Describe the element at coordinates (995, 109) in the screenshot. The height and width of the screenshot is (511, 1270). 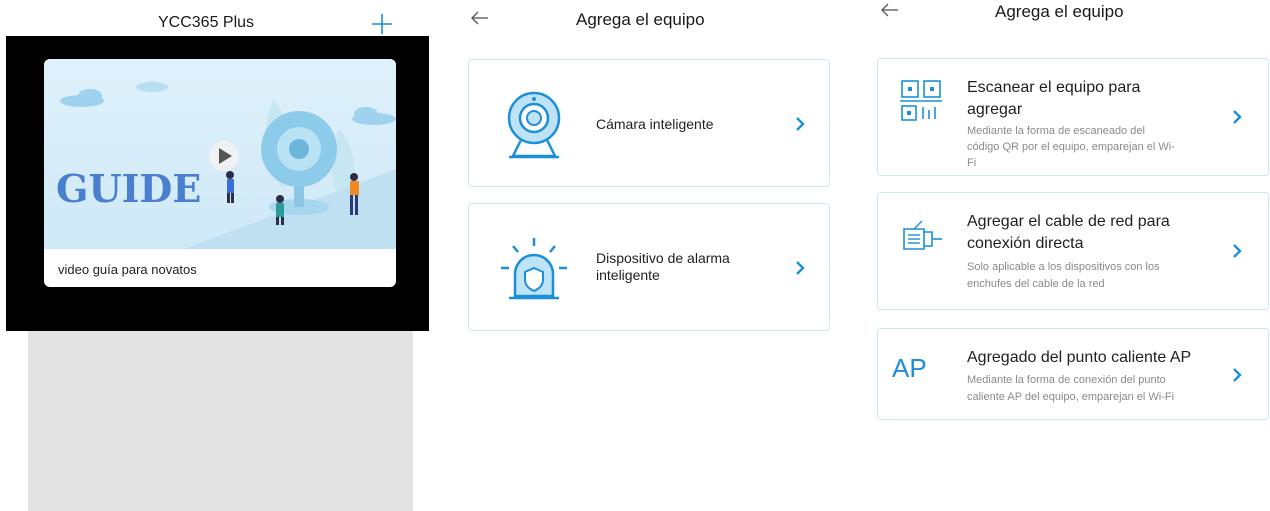
I see `qr-scan-title-line2: agregar` at that location.